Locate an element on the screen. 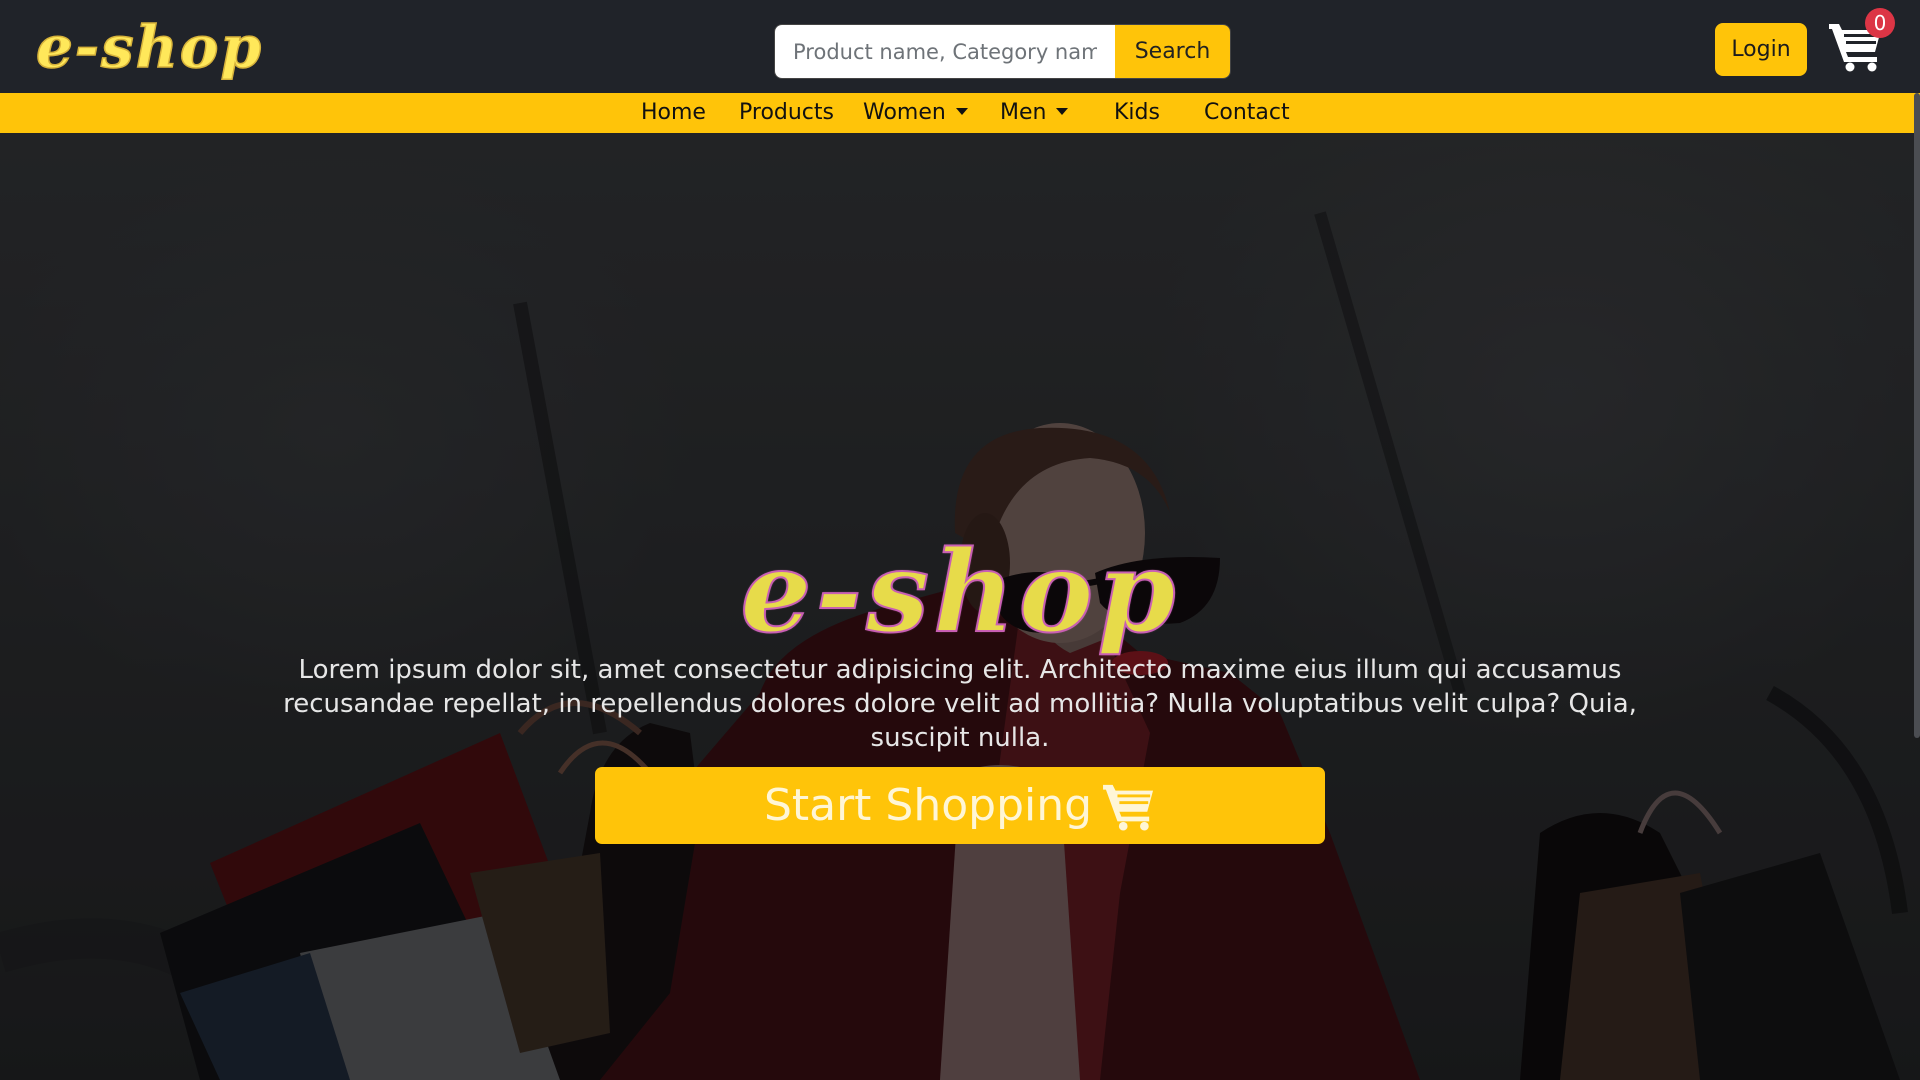  cart-count-badge: 0 is located at coordinates (1880, 23).